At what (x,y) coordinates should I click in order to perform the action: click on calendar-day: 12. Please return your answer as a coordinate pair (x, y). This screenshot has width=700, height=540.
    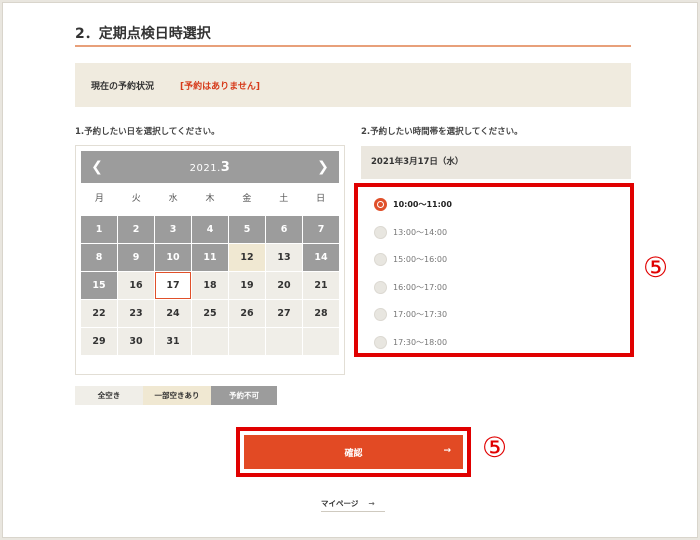
    Looking at the image, I should click on (247, 257).